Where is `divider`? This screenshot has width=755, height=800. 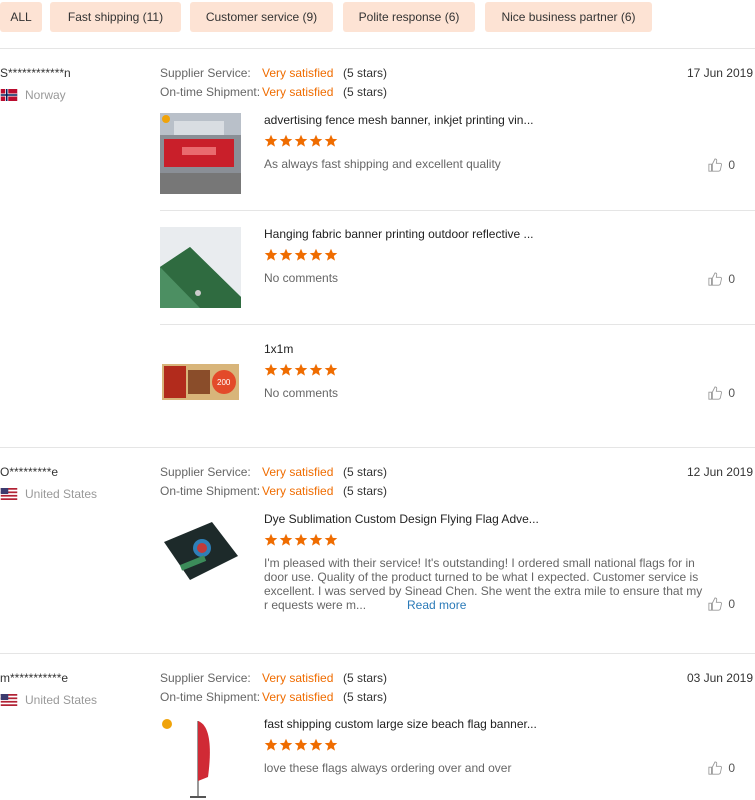
divider is located at coordinates (377, 48).